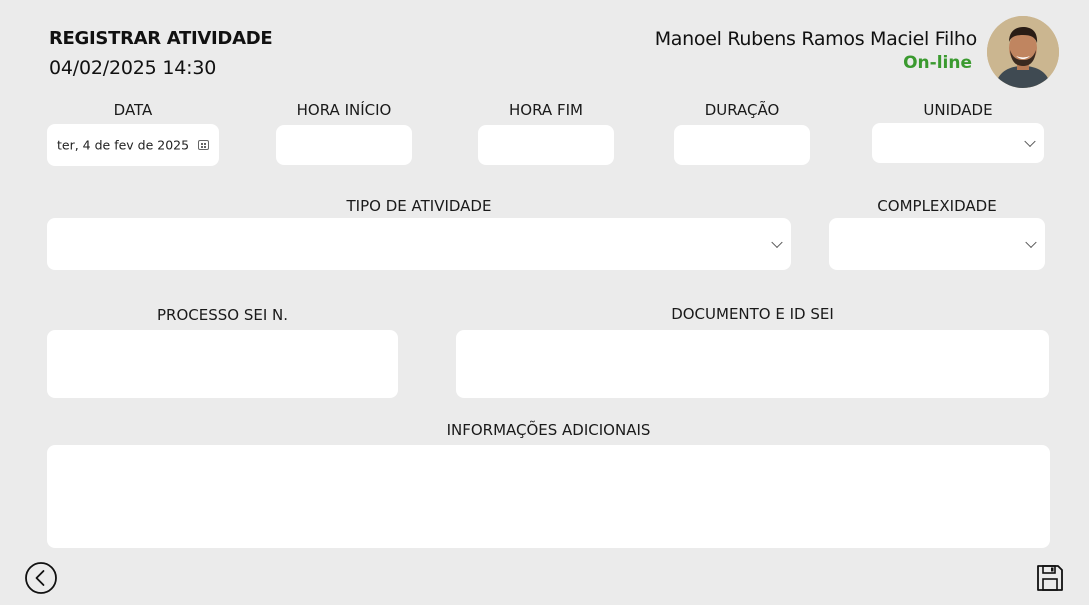  I want to click on user-photo, so click(1023, 52).